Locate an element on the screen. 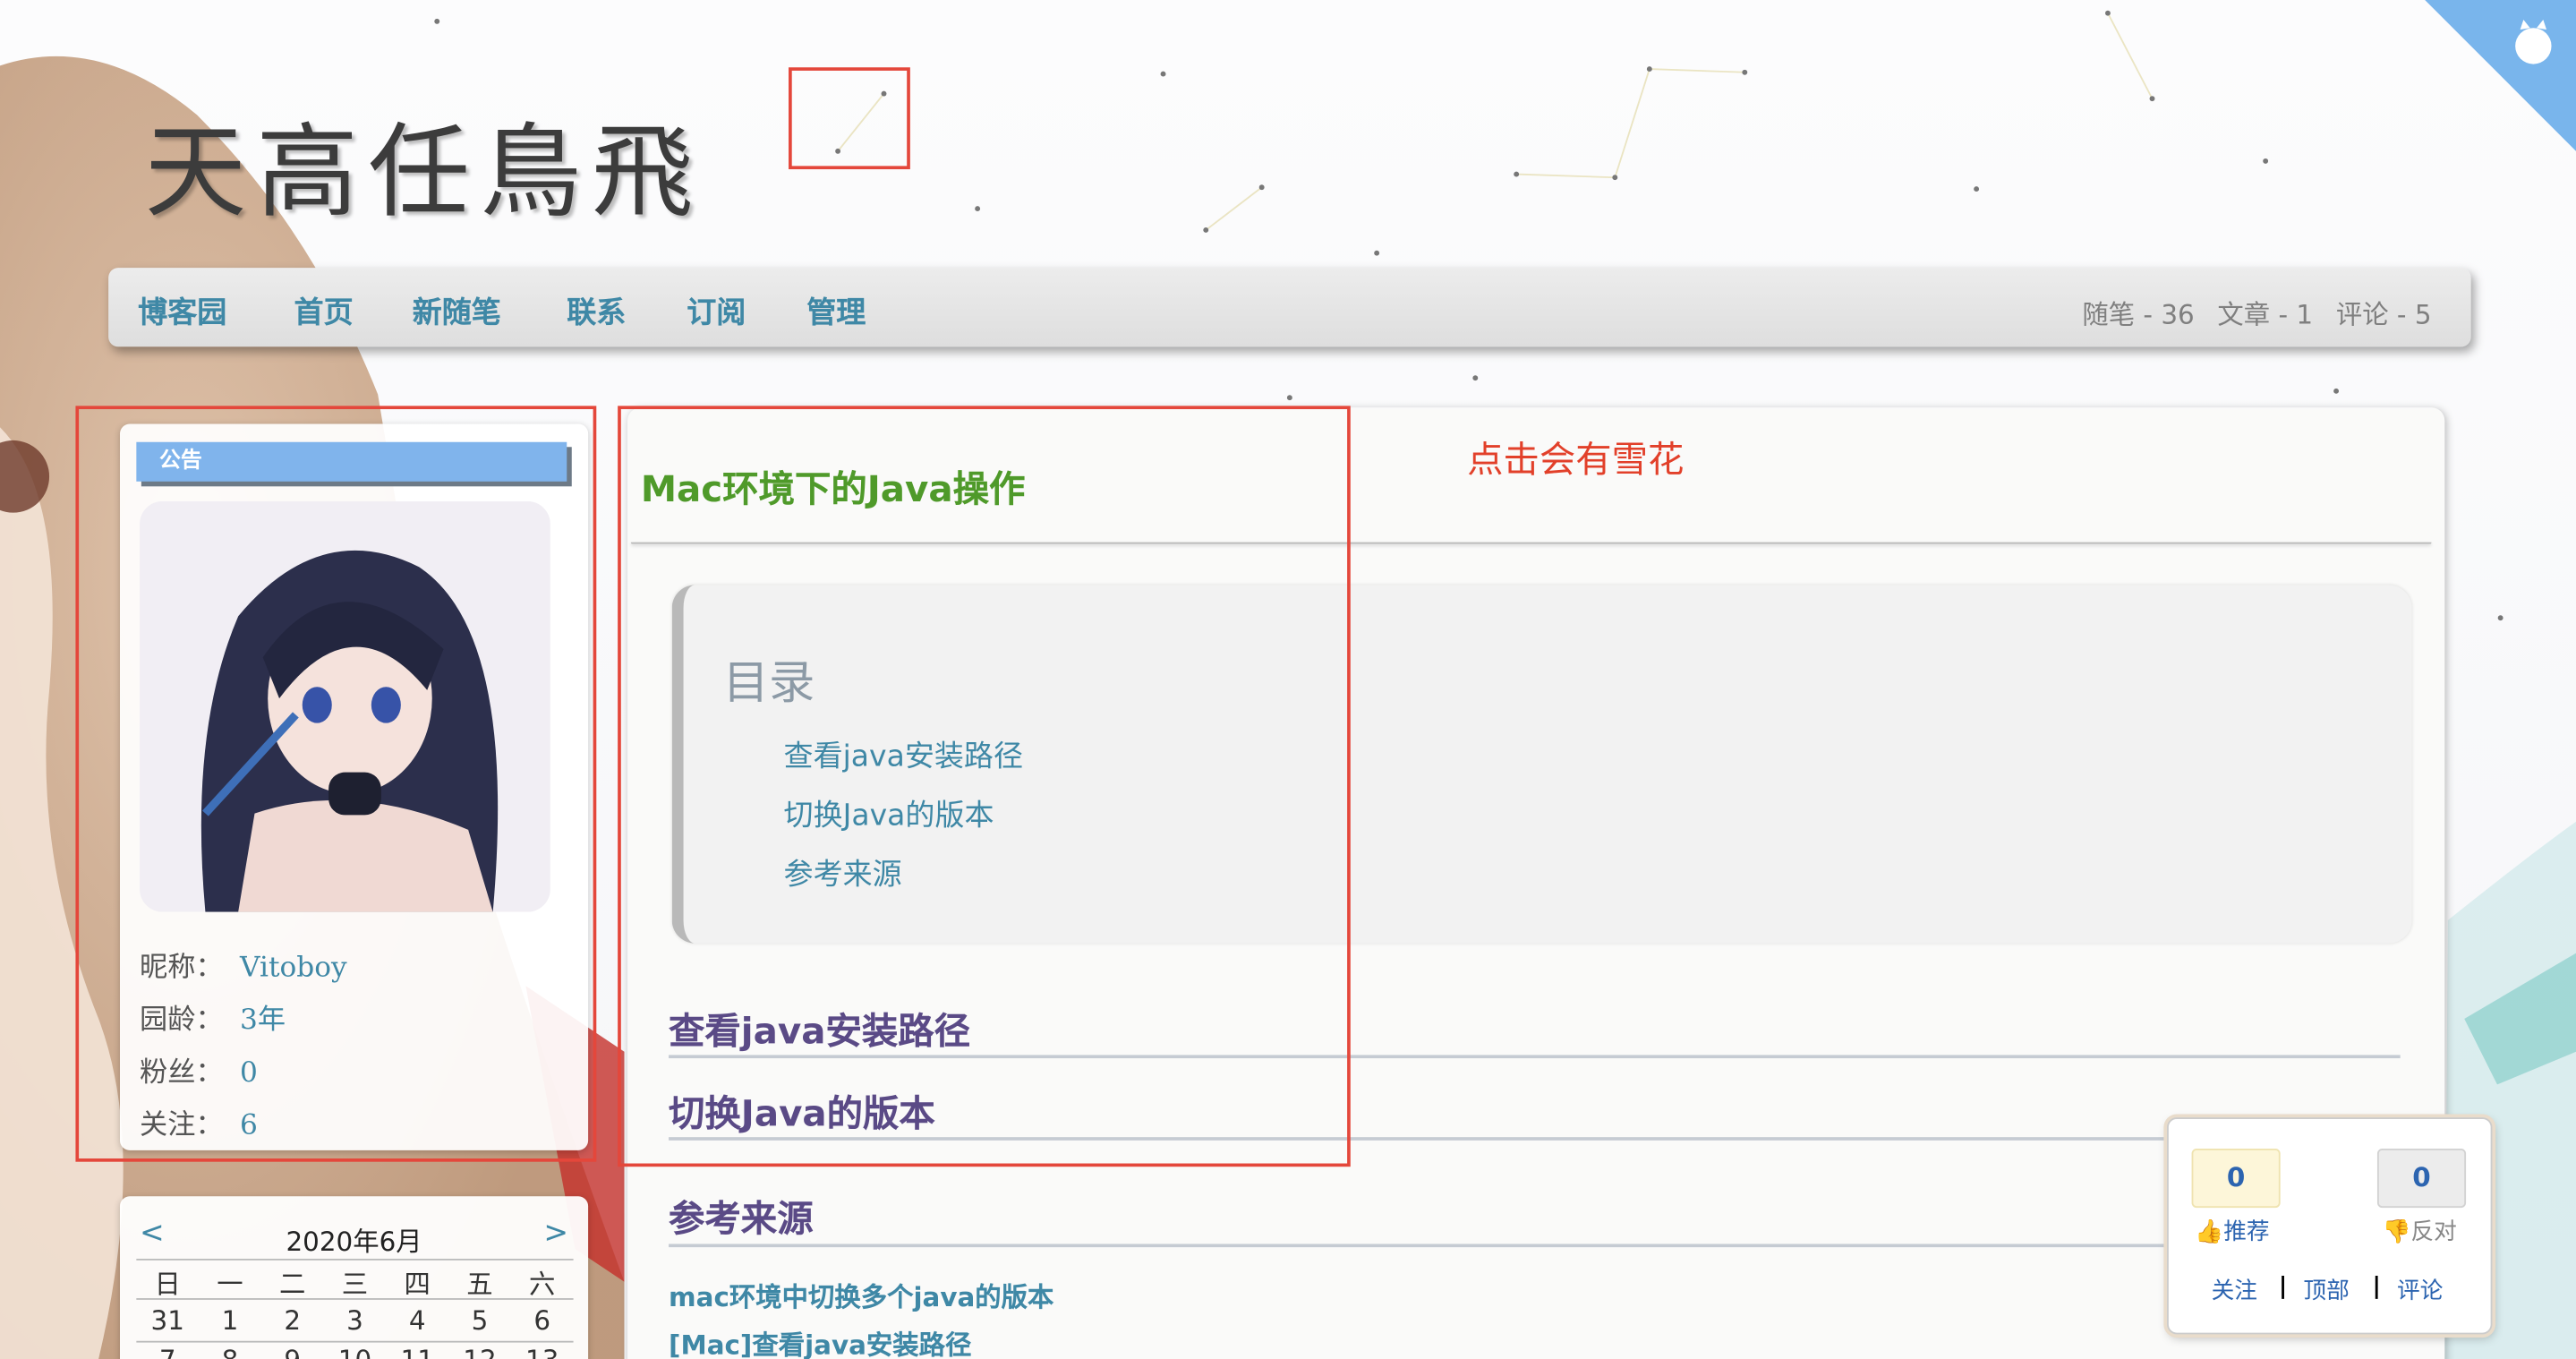  follow-button: 关注 is located at coordinates (2234, 1290).